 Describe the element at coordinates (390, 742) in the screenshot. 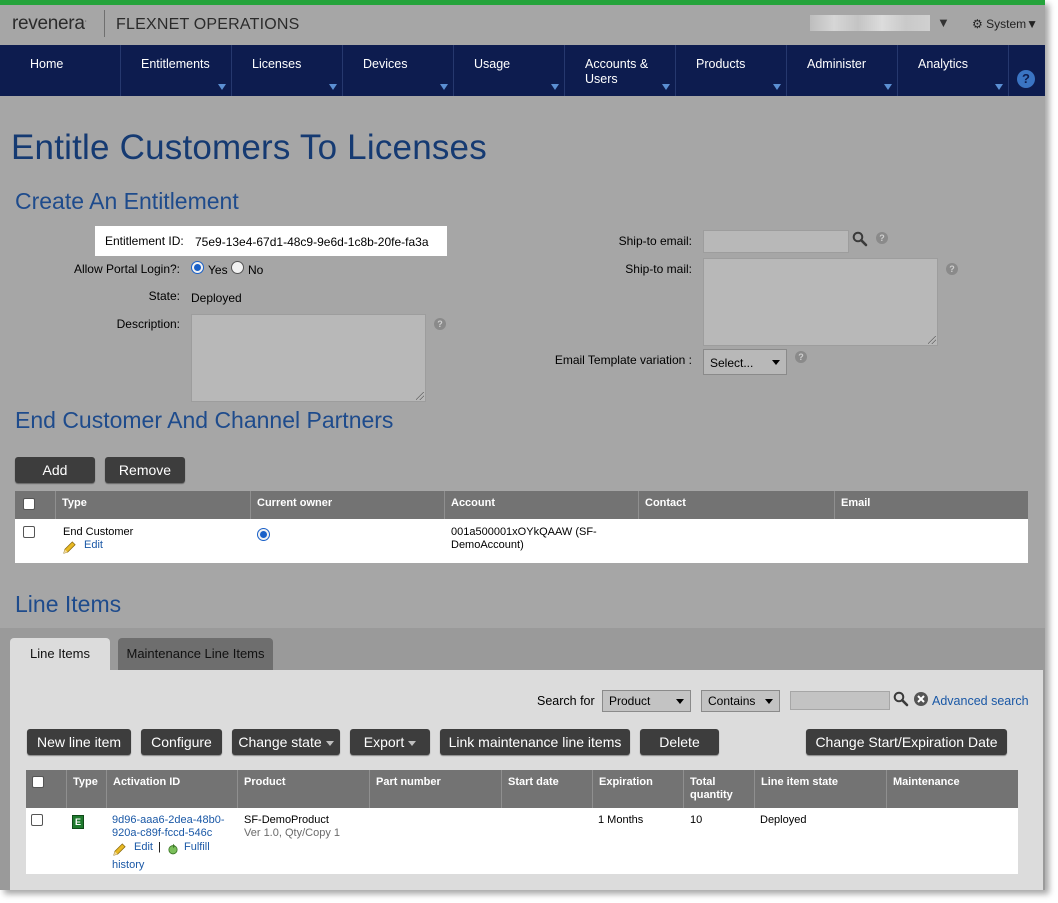

I see `export-button: Export` at that location.